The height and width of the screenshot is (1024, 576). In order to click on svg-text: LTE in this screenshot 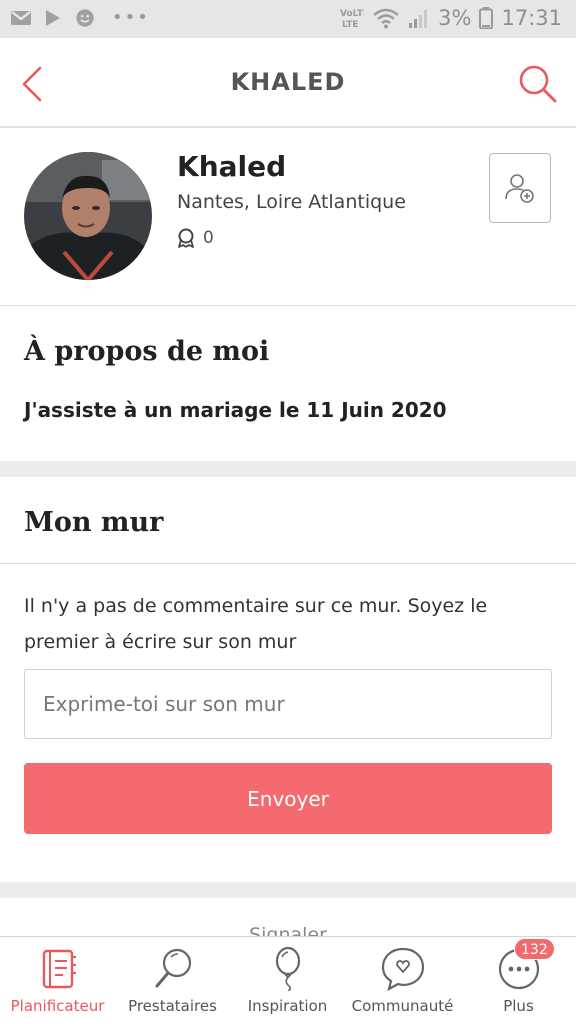, I will do `click(350, 24)`.